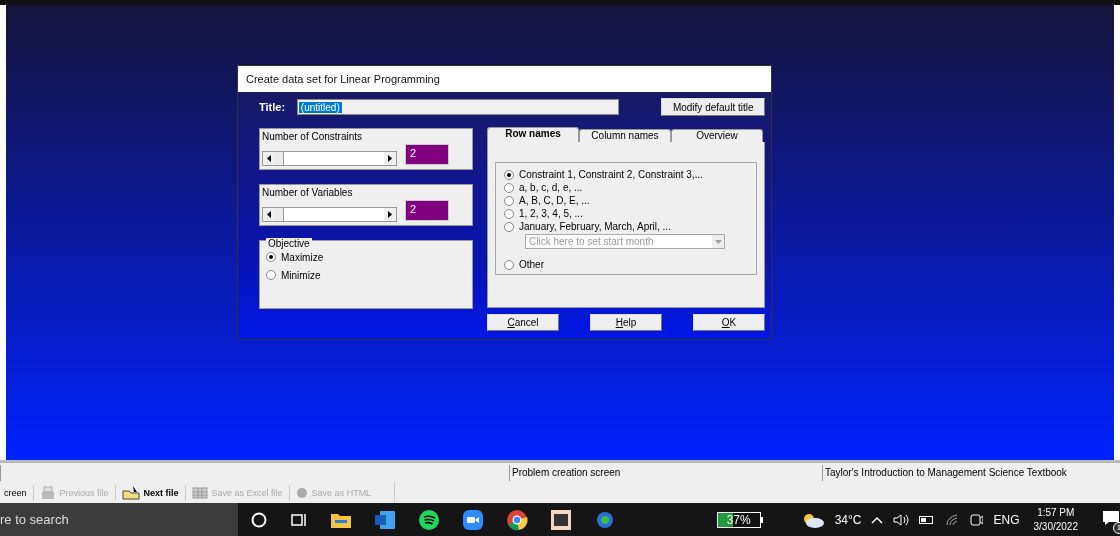  I want to click on wifi-icon, so click(952, 519).